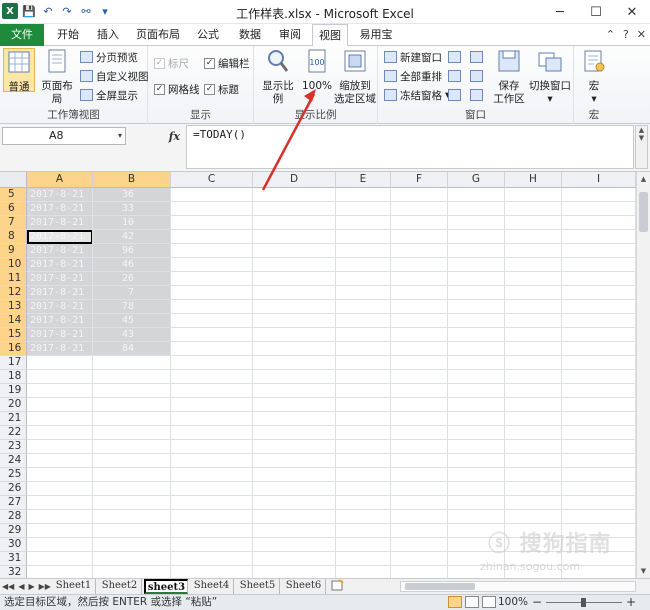  I want to click on unhide-button, so click(454, 95).